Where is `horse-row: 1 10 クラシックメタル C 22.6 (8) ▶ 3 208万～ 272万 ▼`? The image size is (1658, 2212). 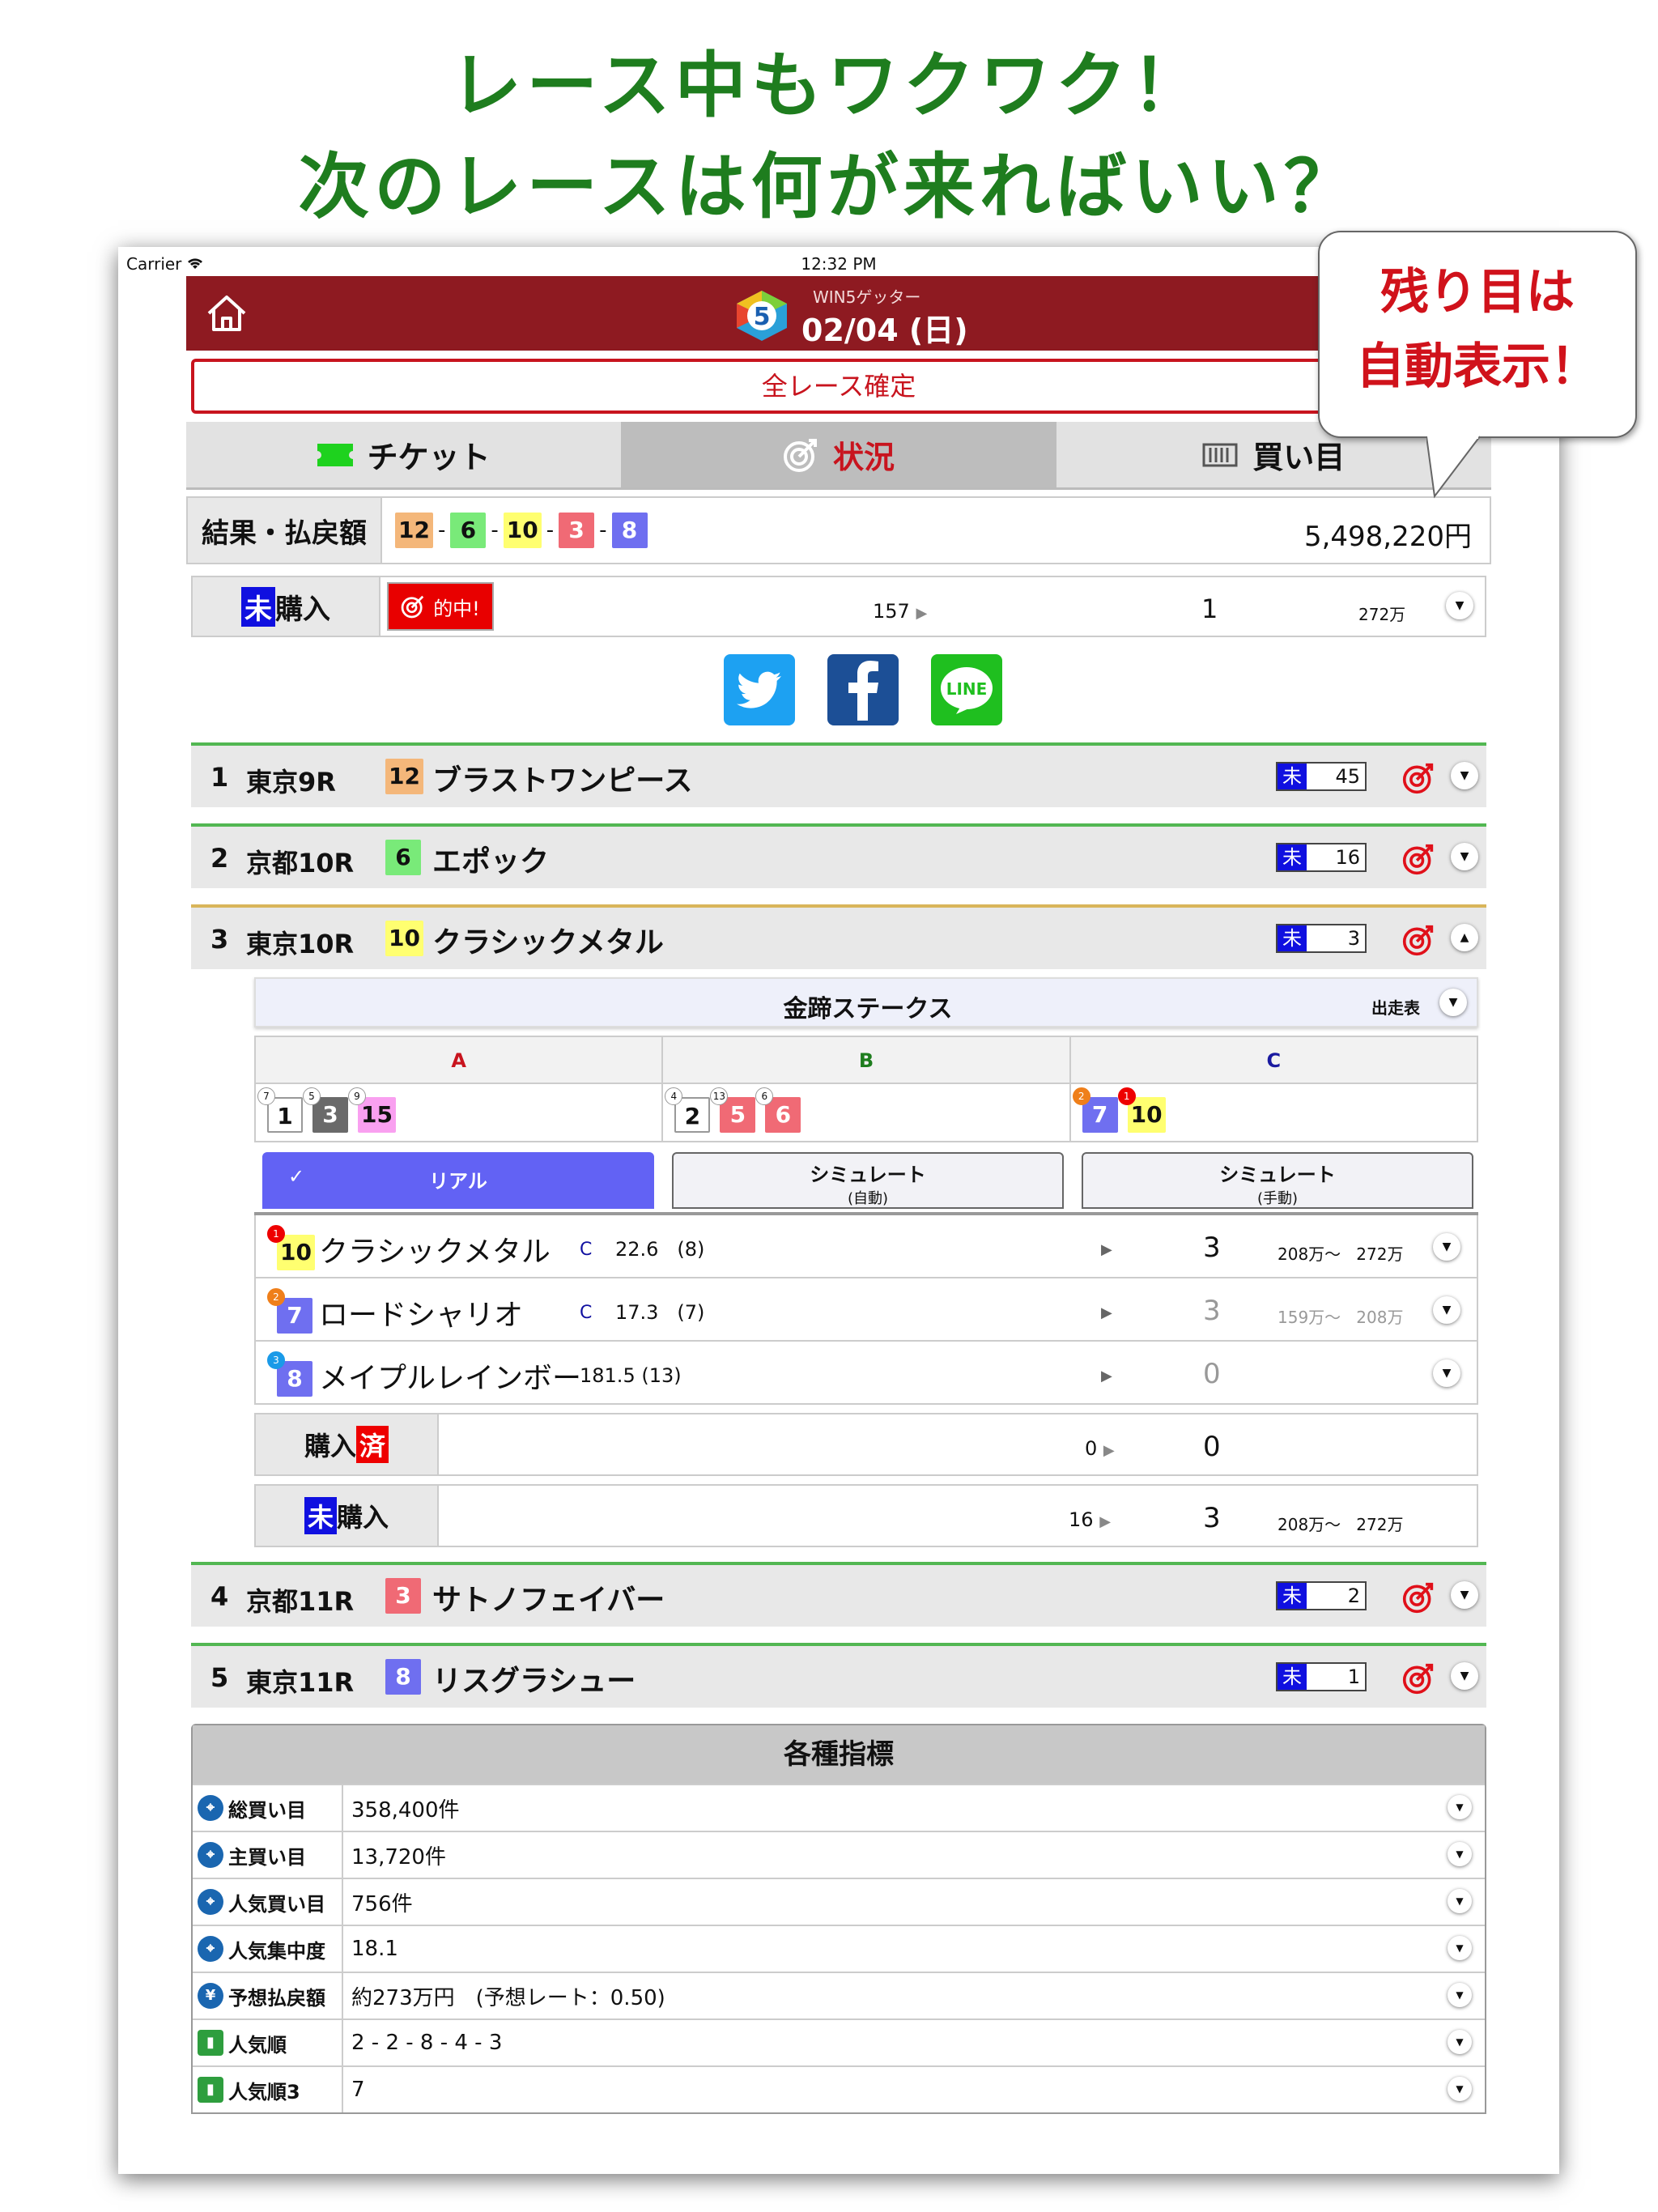
horse-row: 1 10 クラシックメタル C 22.6 (8) ▶ 3 208万～ 272万 ▼ is located at coordinates (866, 1246).